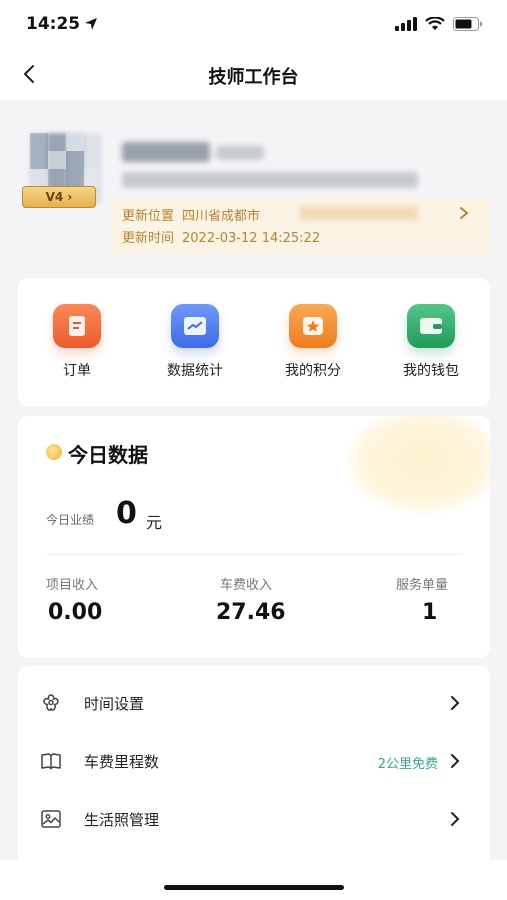 The height and width of the screenshot is (900, 507). What do you see at coordinates (430, 612) in the screenshot?
I see `stat-value-service-count: 1` at bounding box center [430, 612].